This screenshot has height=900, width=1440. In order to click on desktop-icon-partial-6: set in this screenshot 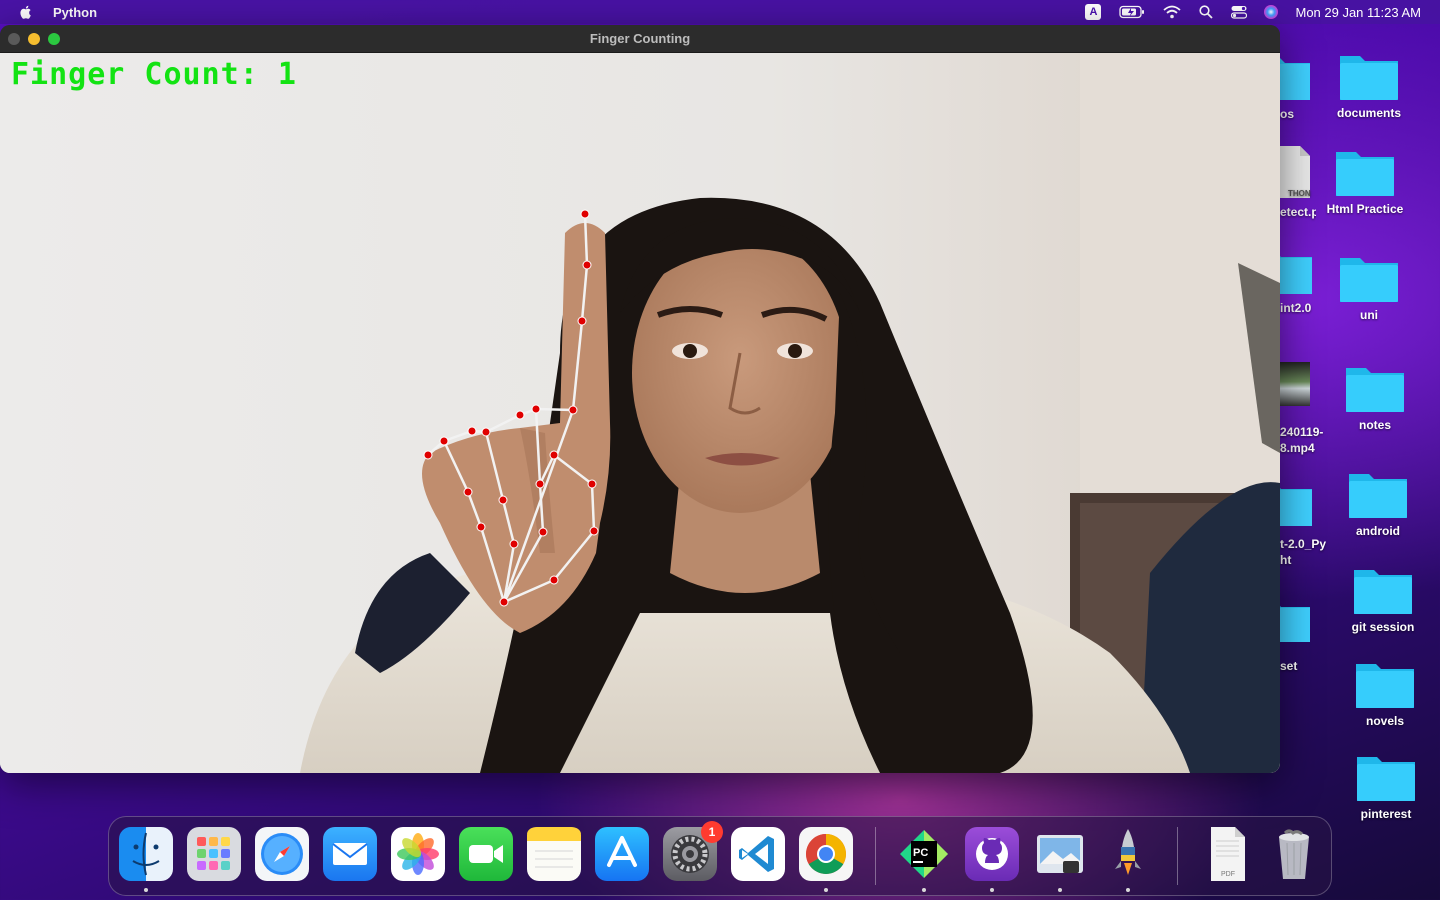, I will do `click(1295, 636)`.